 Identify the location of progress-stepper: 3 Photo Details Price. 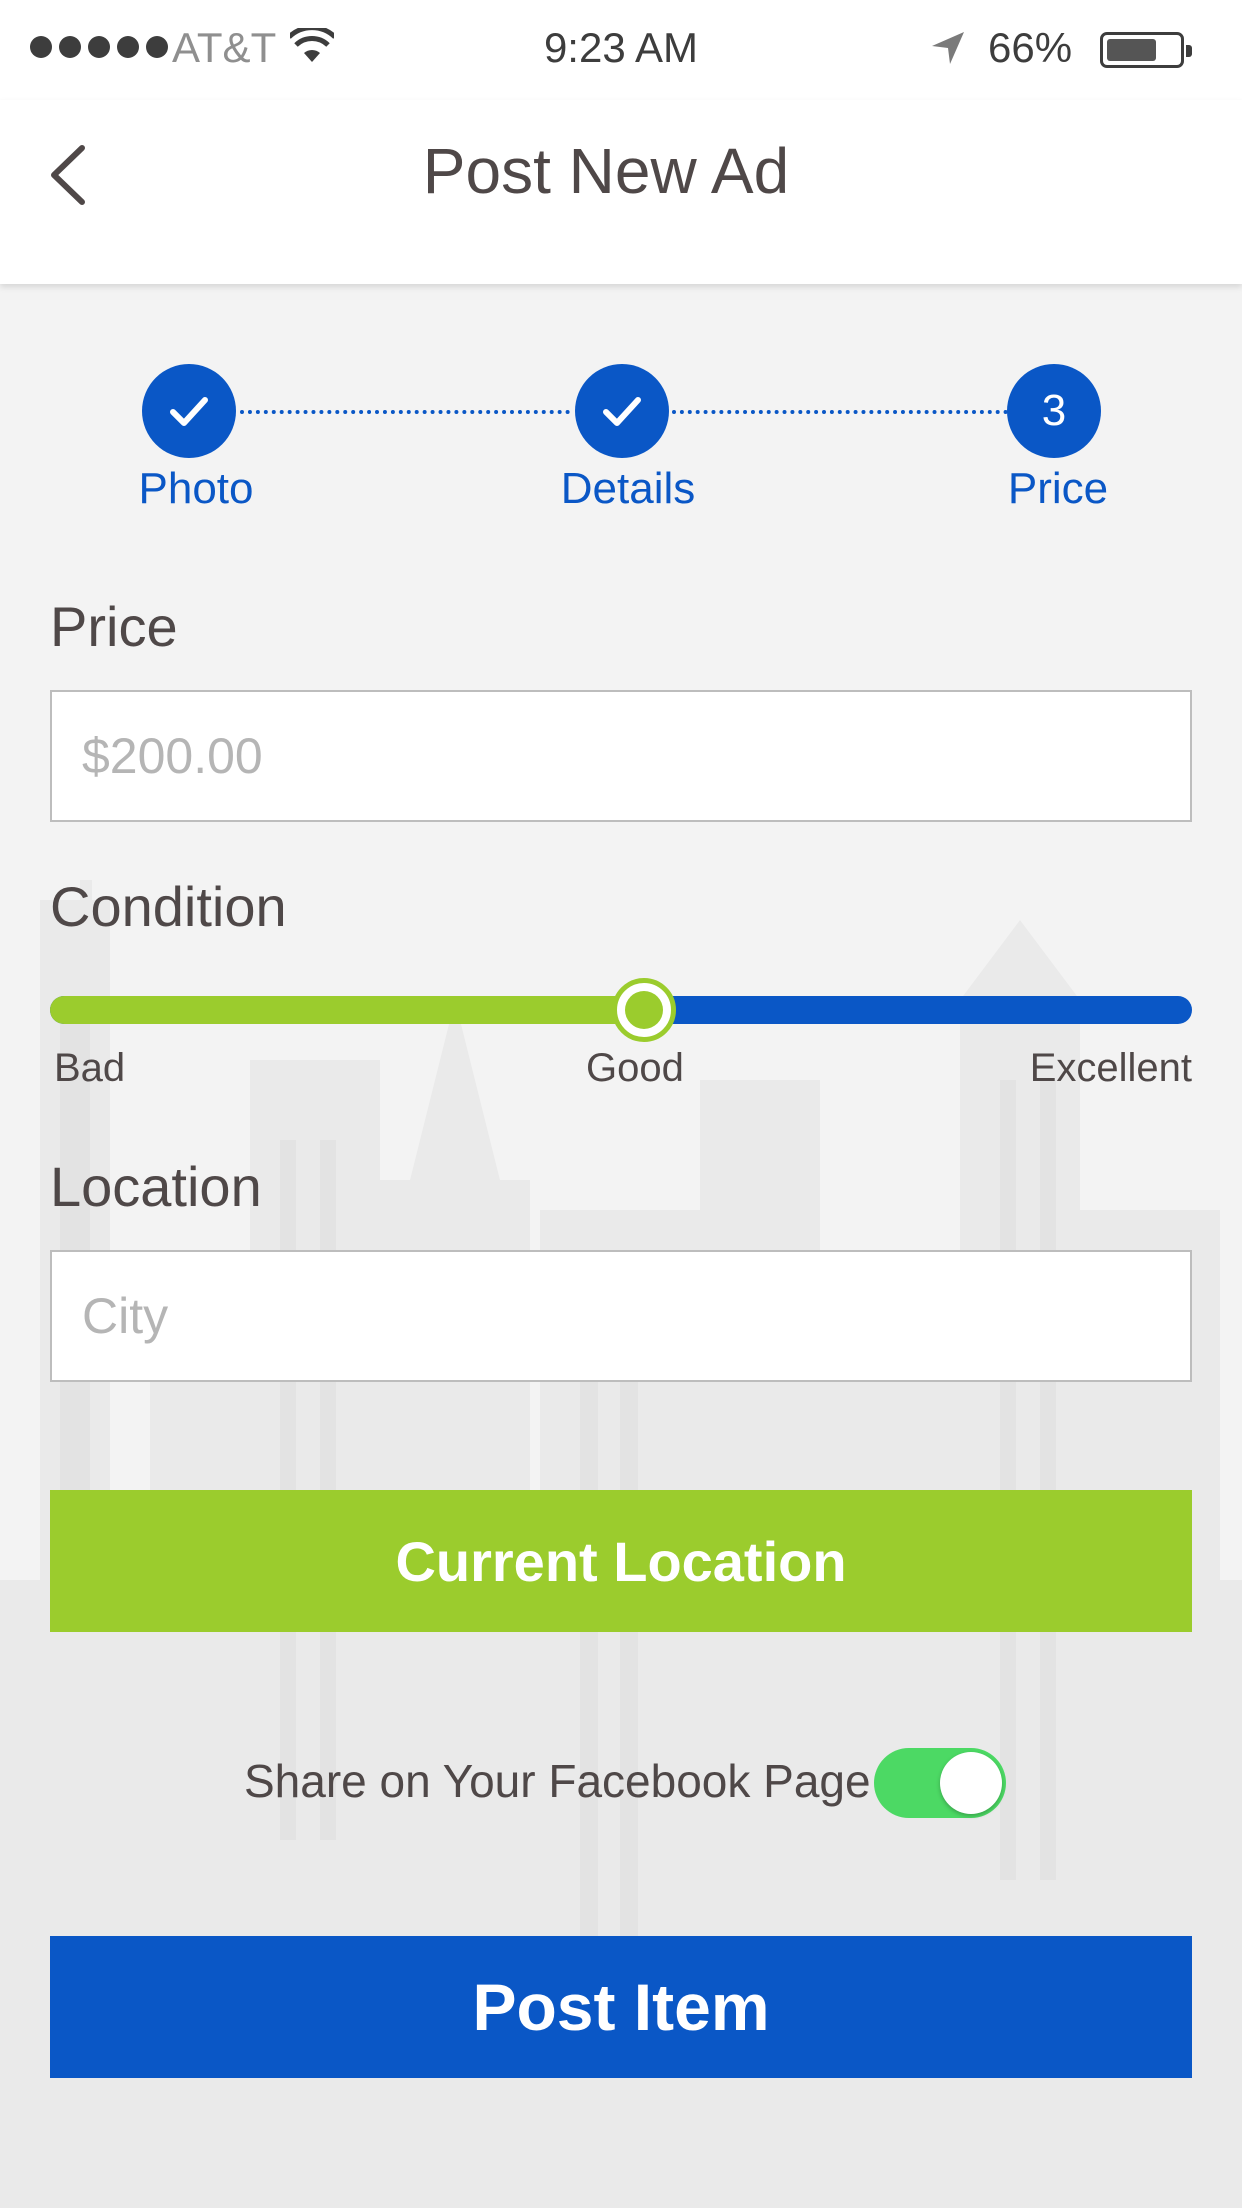
(621, 444).